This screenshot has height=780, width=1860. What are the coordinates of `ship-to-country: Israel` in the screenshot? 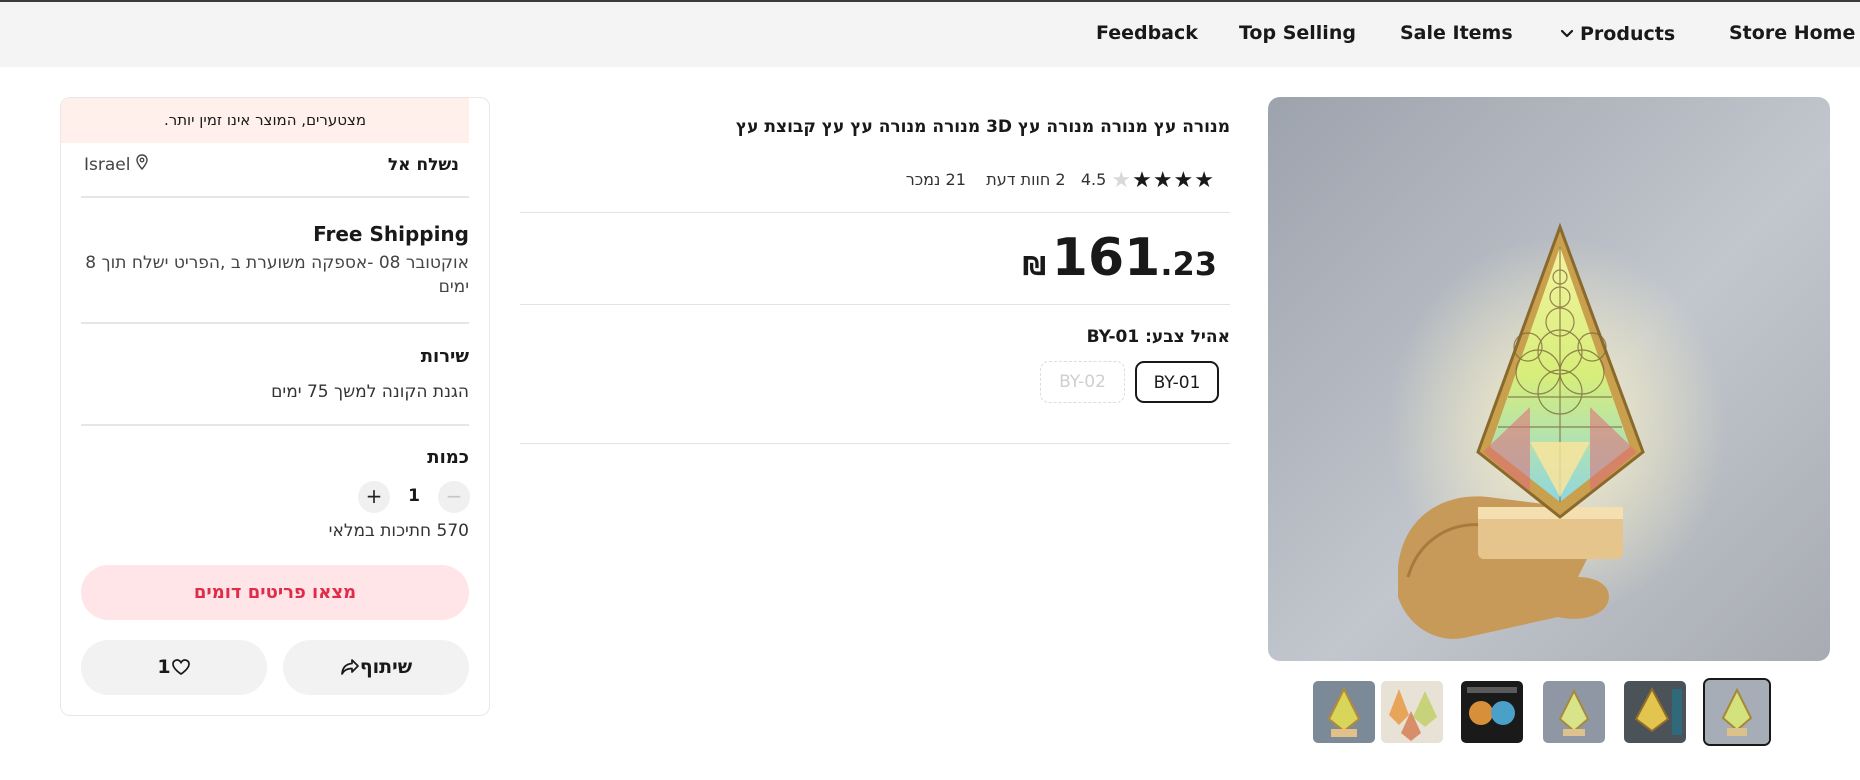 It's located at (107, 164).